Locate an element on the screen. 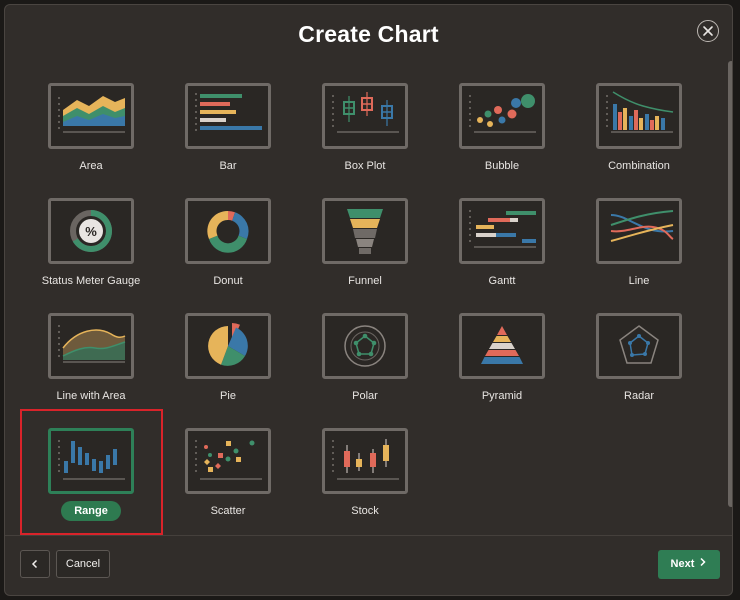 This screenshot has height=600, width=740. chart-type-radar: Radar is located at coordinates (636, 360).